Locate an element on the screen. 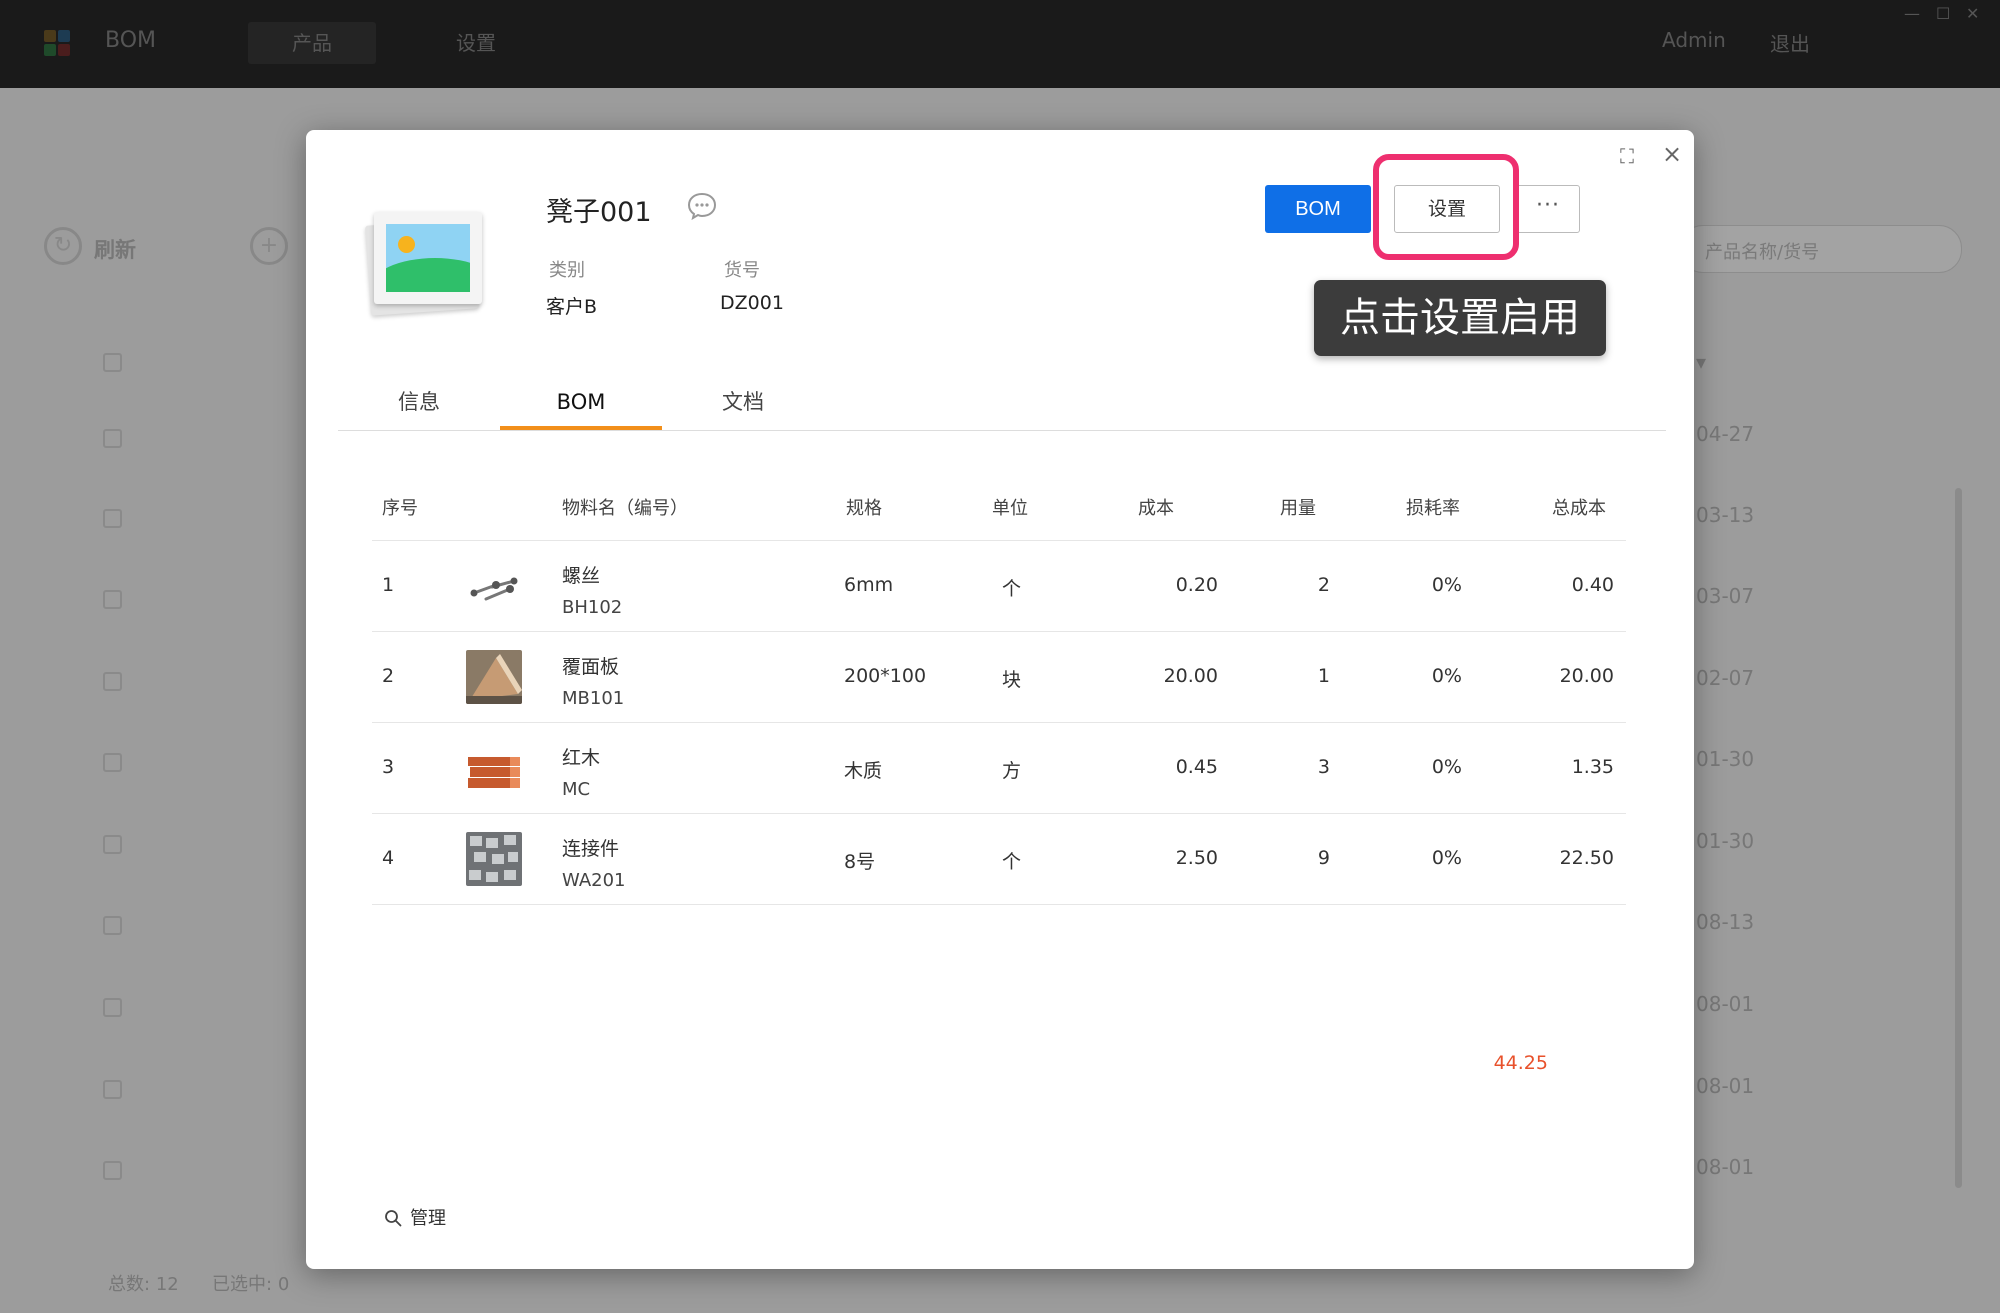 This screenshot has height=1313, width=2000. row-cost: 20.00 is located at coordinates (1190, 676).